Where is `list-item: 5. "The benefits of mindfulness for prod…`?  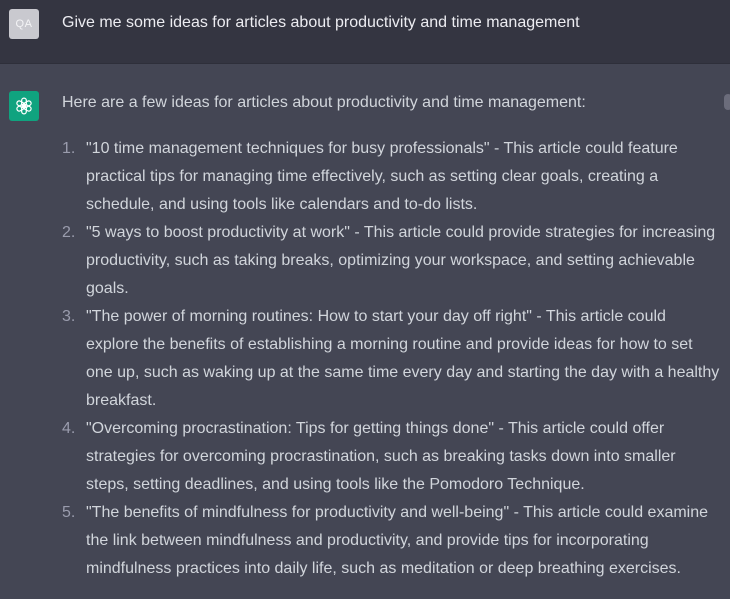
list-item: 5. "The benefits of mindfulness for prod… is located at coordinates (392, 541).